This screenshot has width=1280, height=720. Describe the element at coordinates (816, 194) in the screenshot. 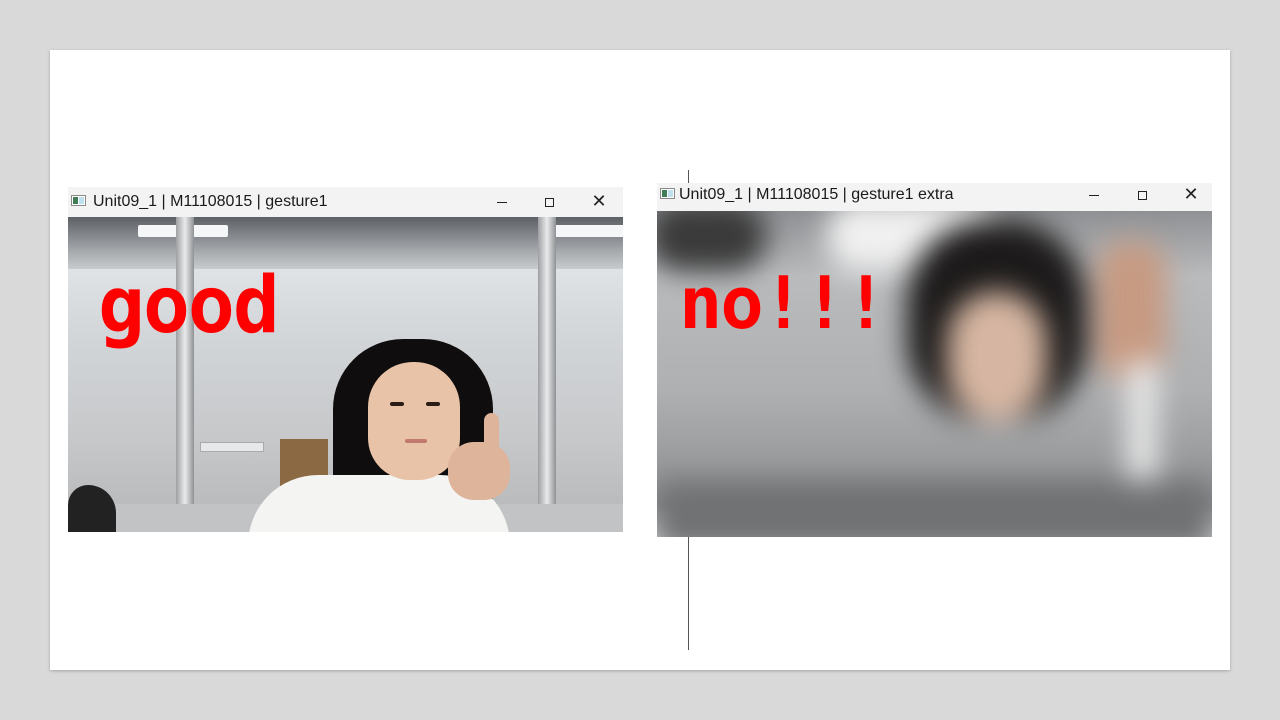

I see `window-title: Unit09_1 | M11108015 | gesture1 extra` at that location.